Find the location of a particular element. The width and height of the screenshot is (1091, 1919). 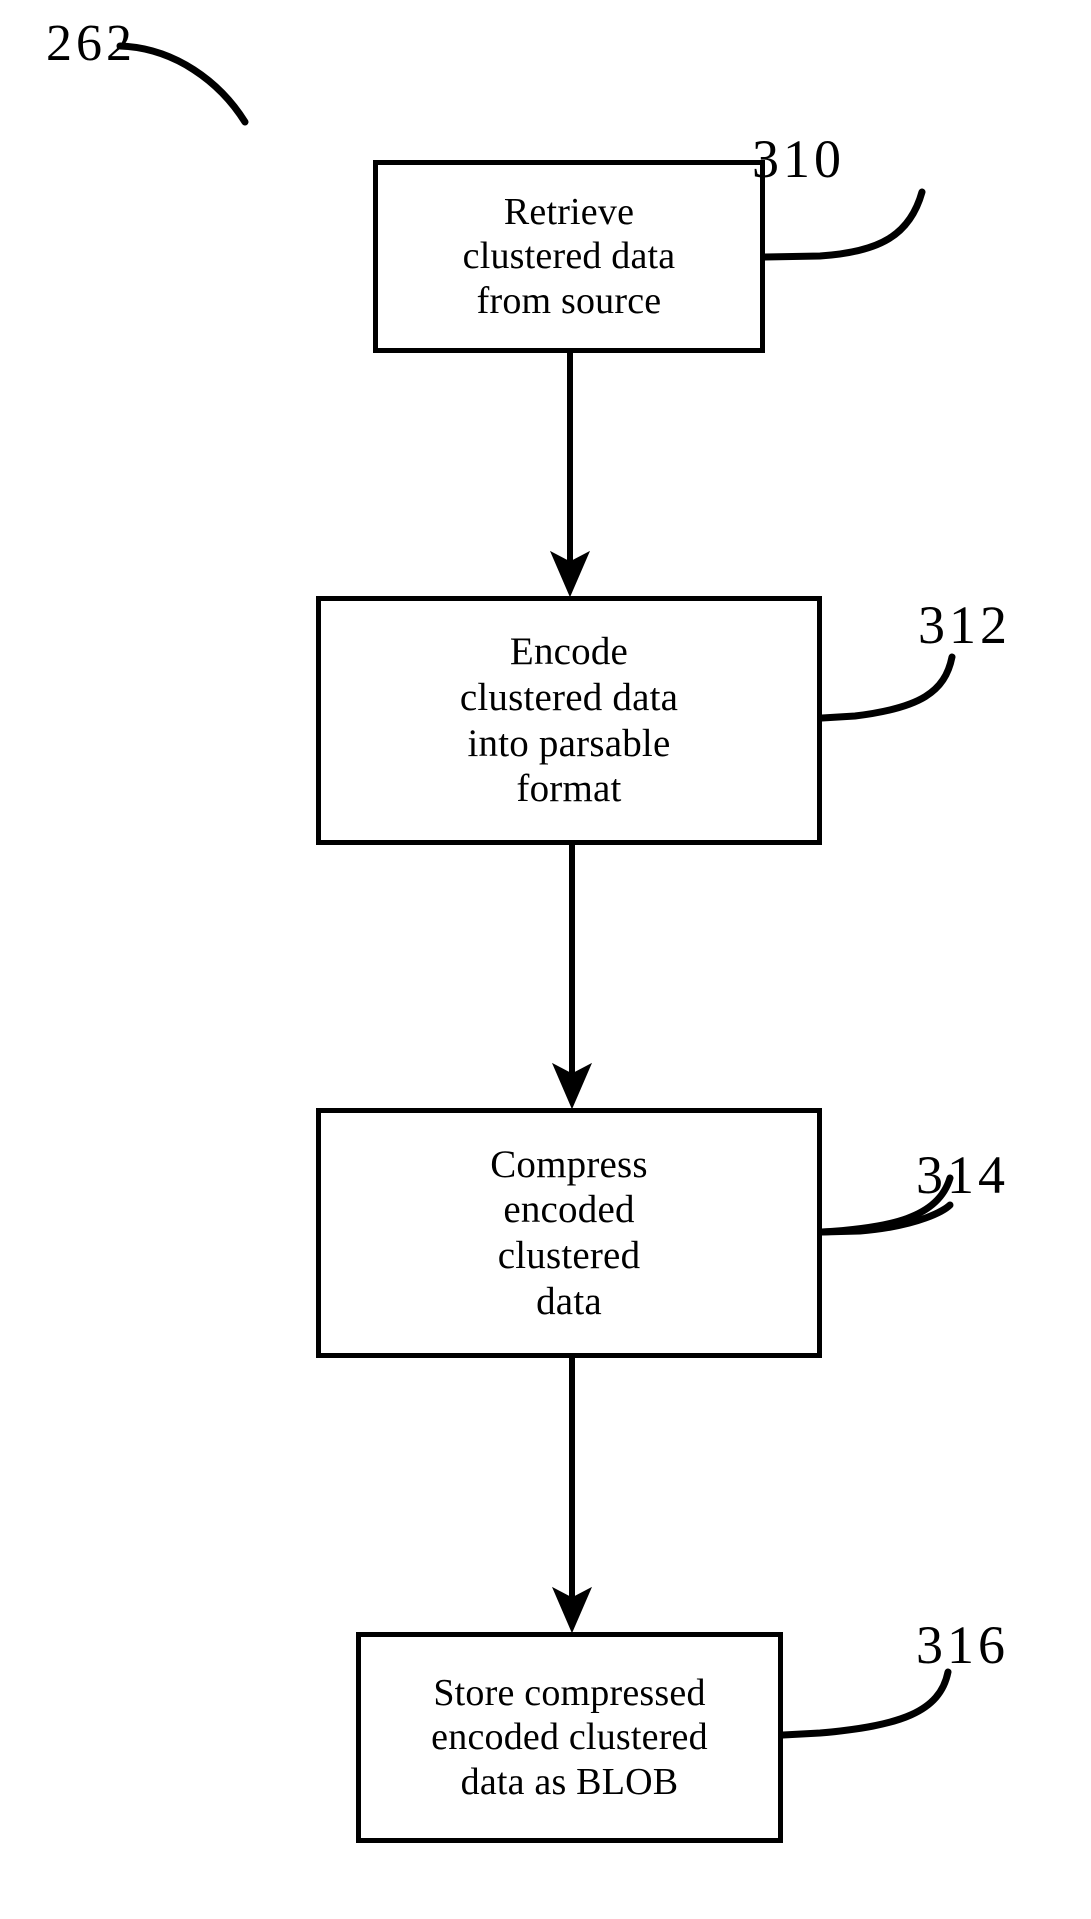

process-box-compress-encoded-clustered-data: Compress encoded clustered data is located at coordinates (569, 1233).